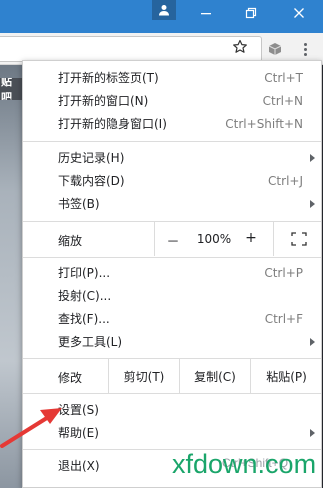 This screenshot has width=323, height=488. I want to click on minimize-icon, so click(206, 14).